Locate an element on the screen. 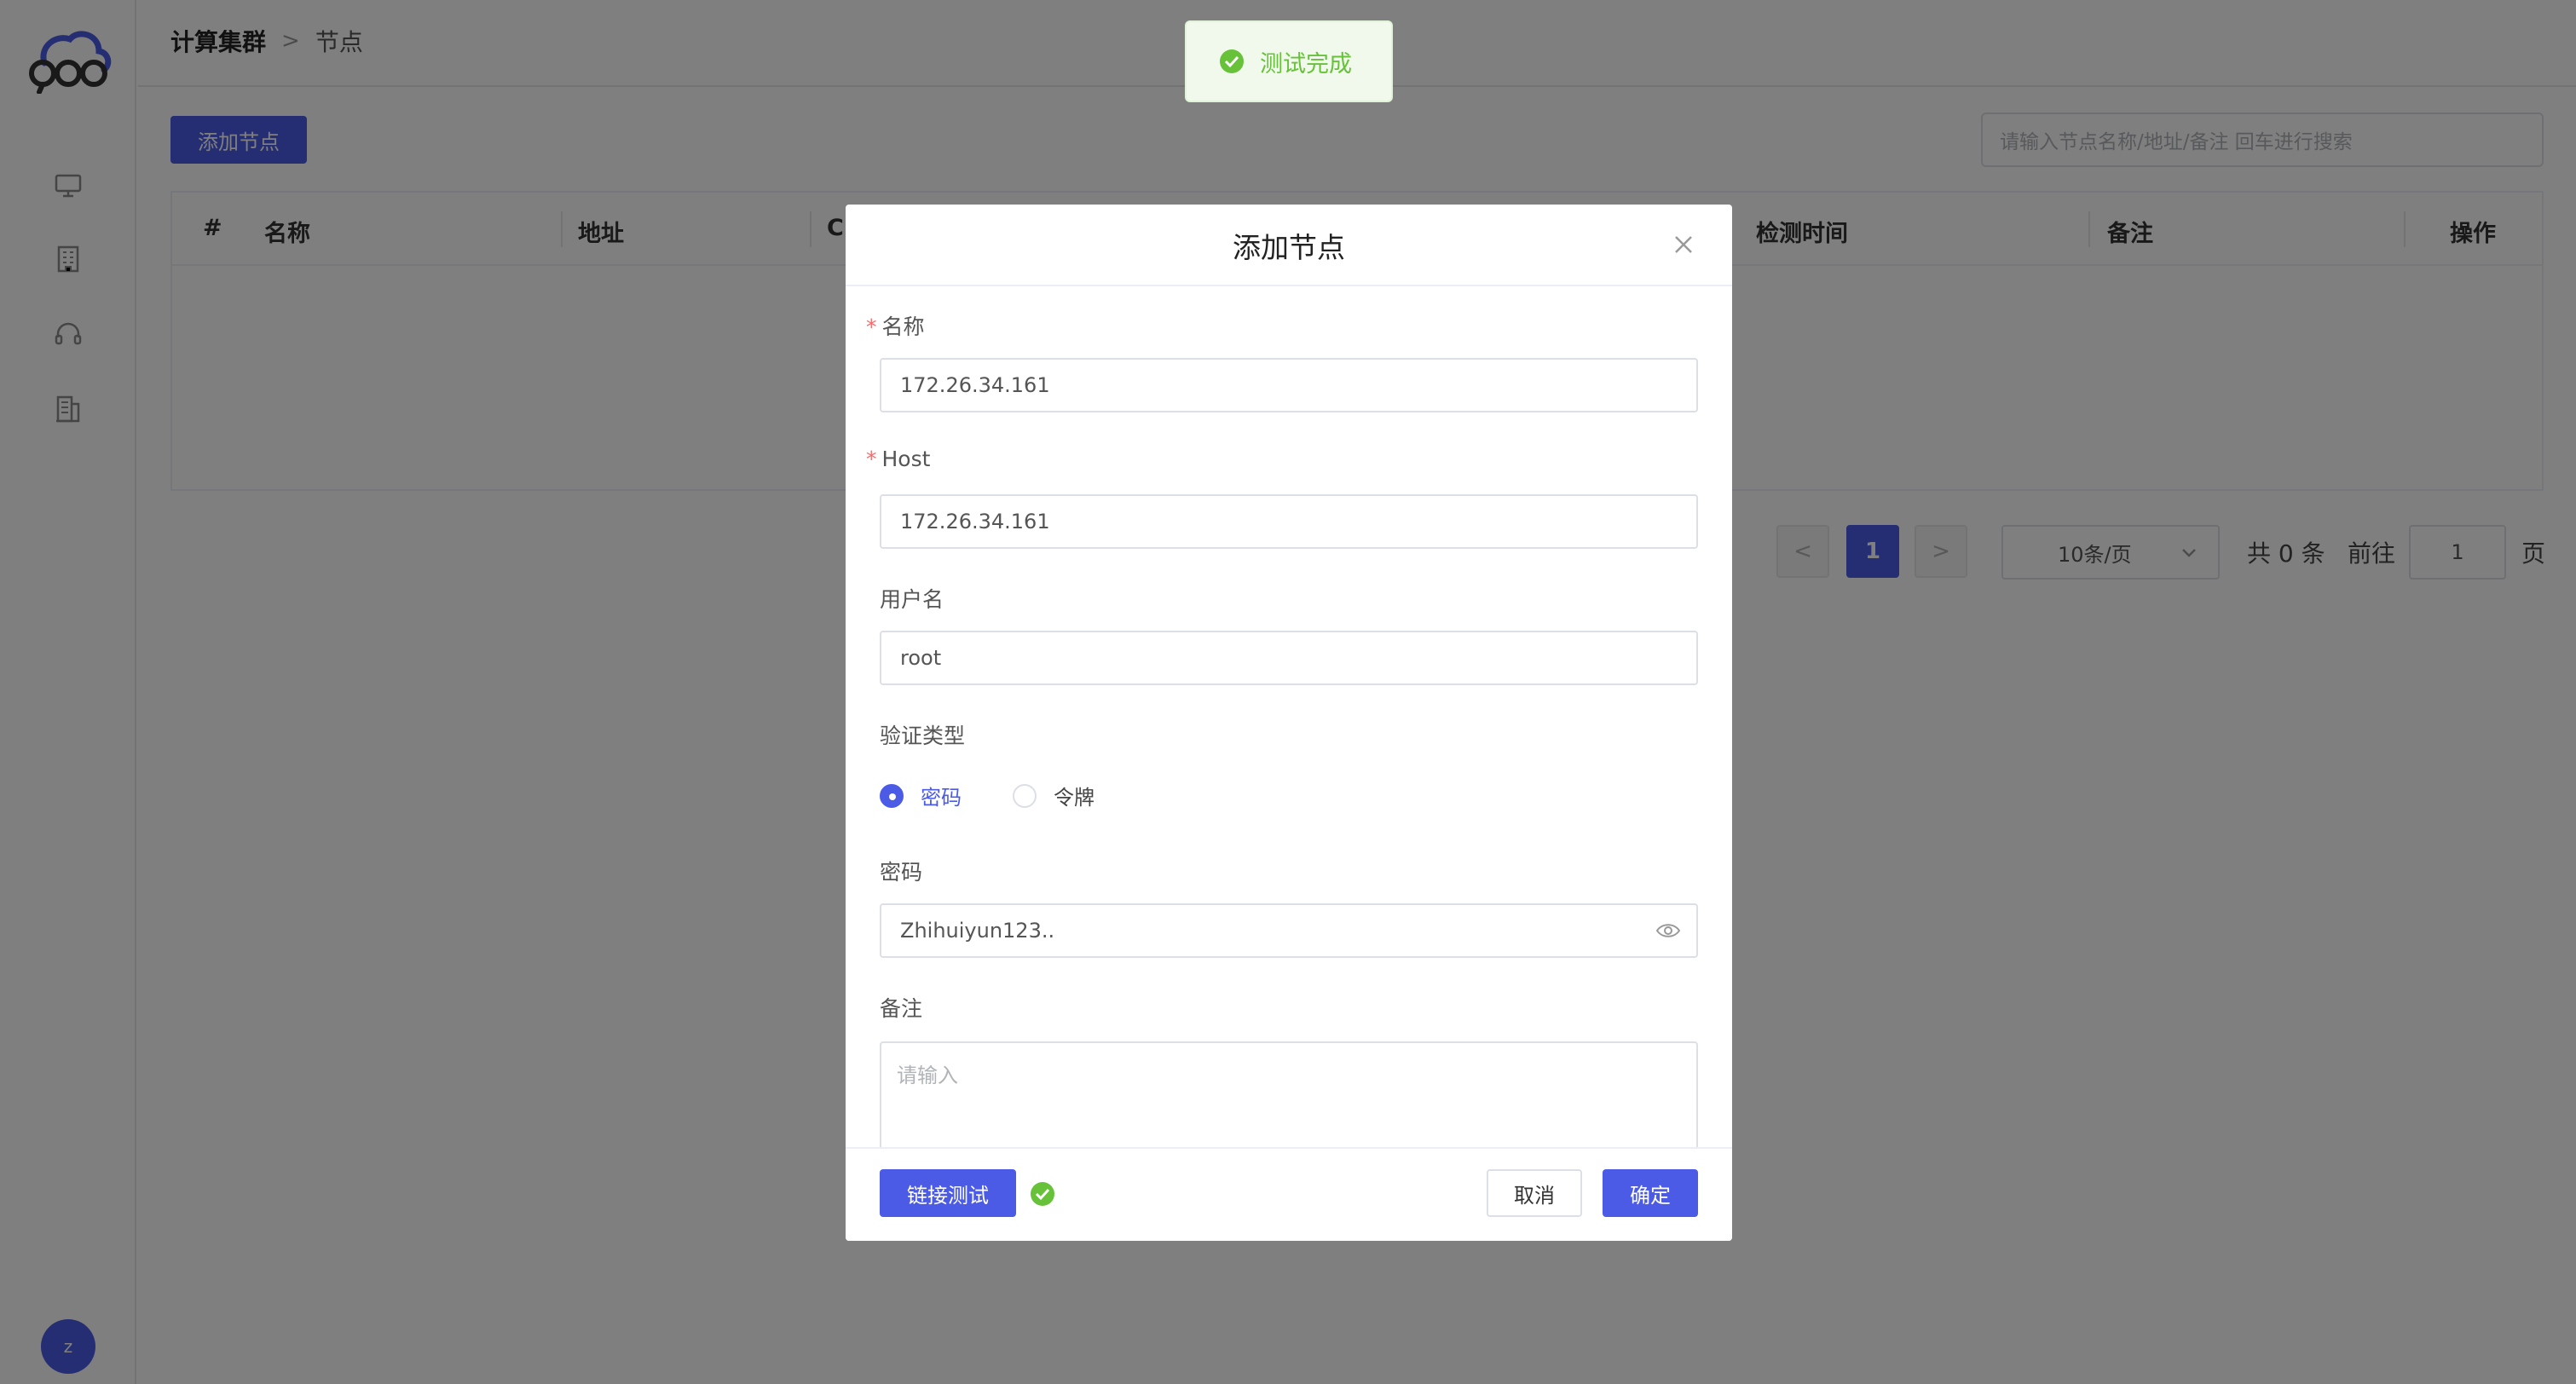 Image resolution: width=2576 pixels, height=1384 pixels. dialog-header: 添加节点 is located at coordinates (1289, 245).